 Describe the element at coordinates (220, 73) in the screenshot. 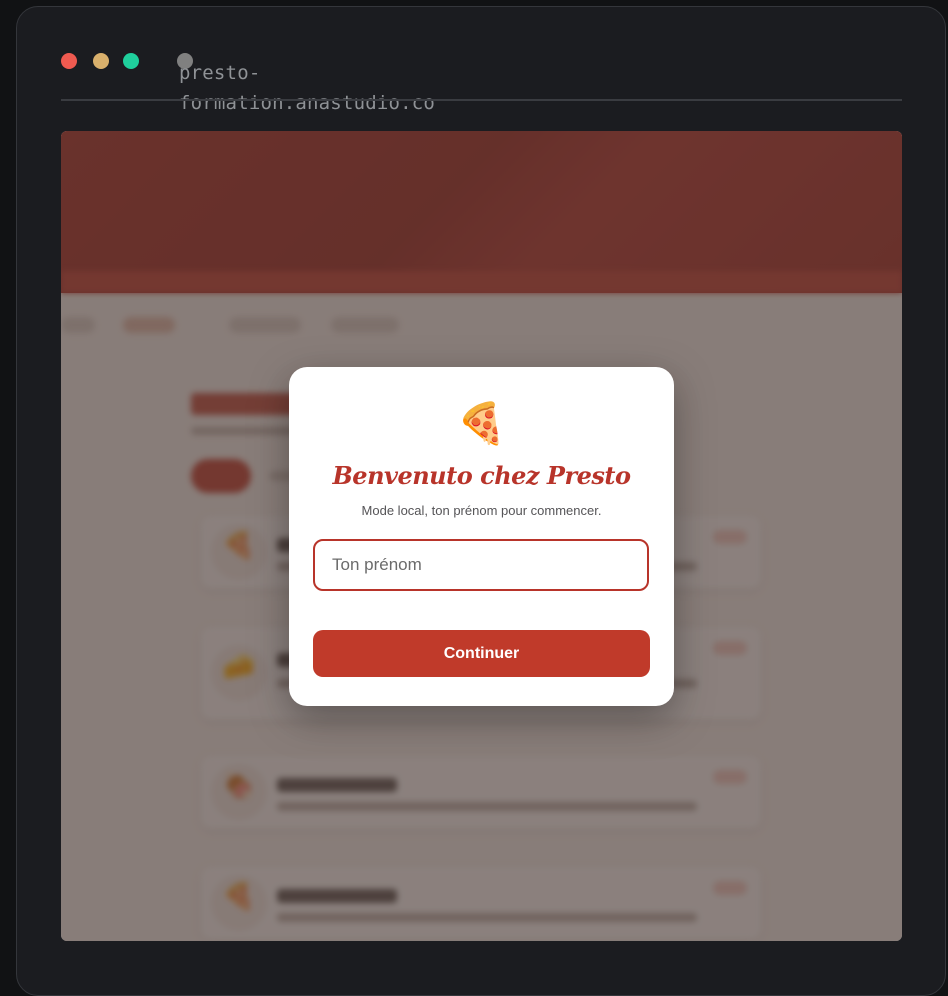

I see `url-line-1: presto-` at that location.